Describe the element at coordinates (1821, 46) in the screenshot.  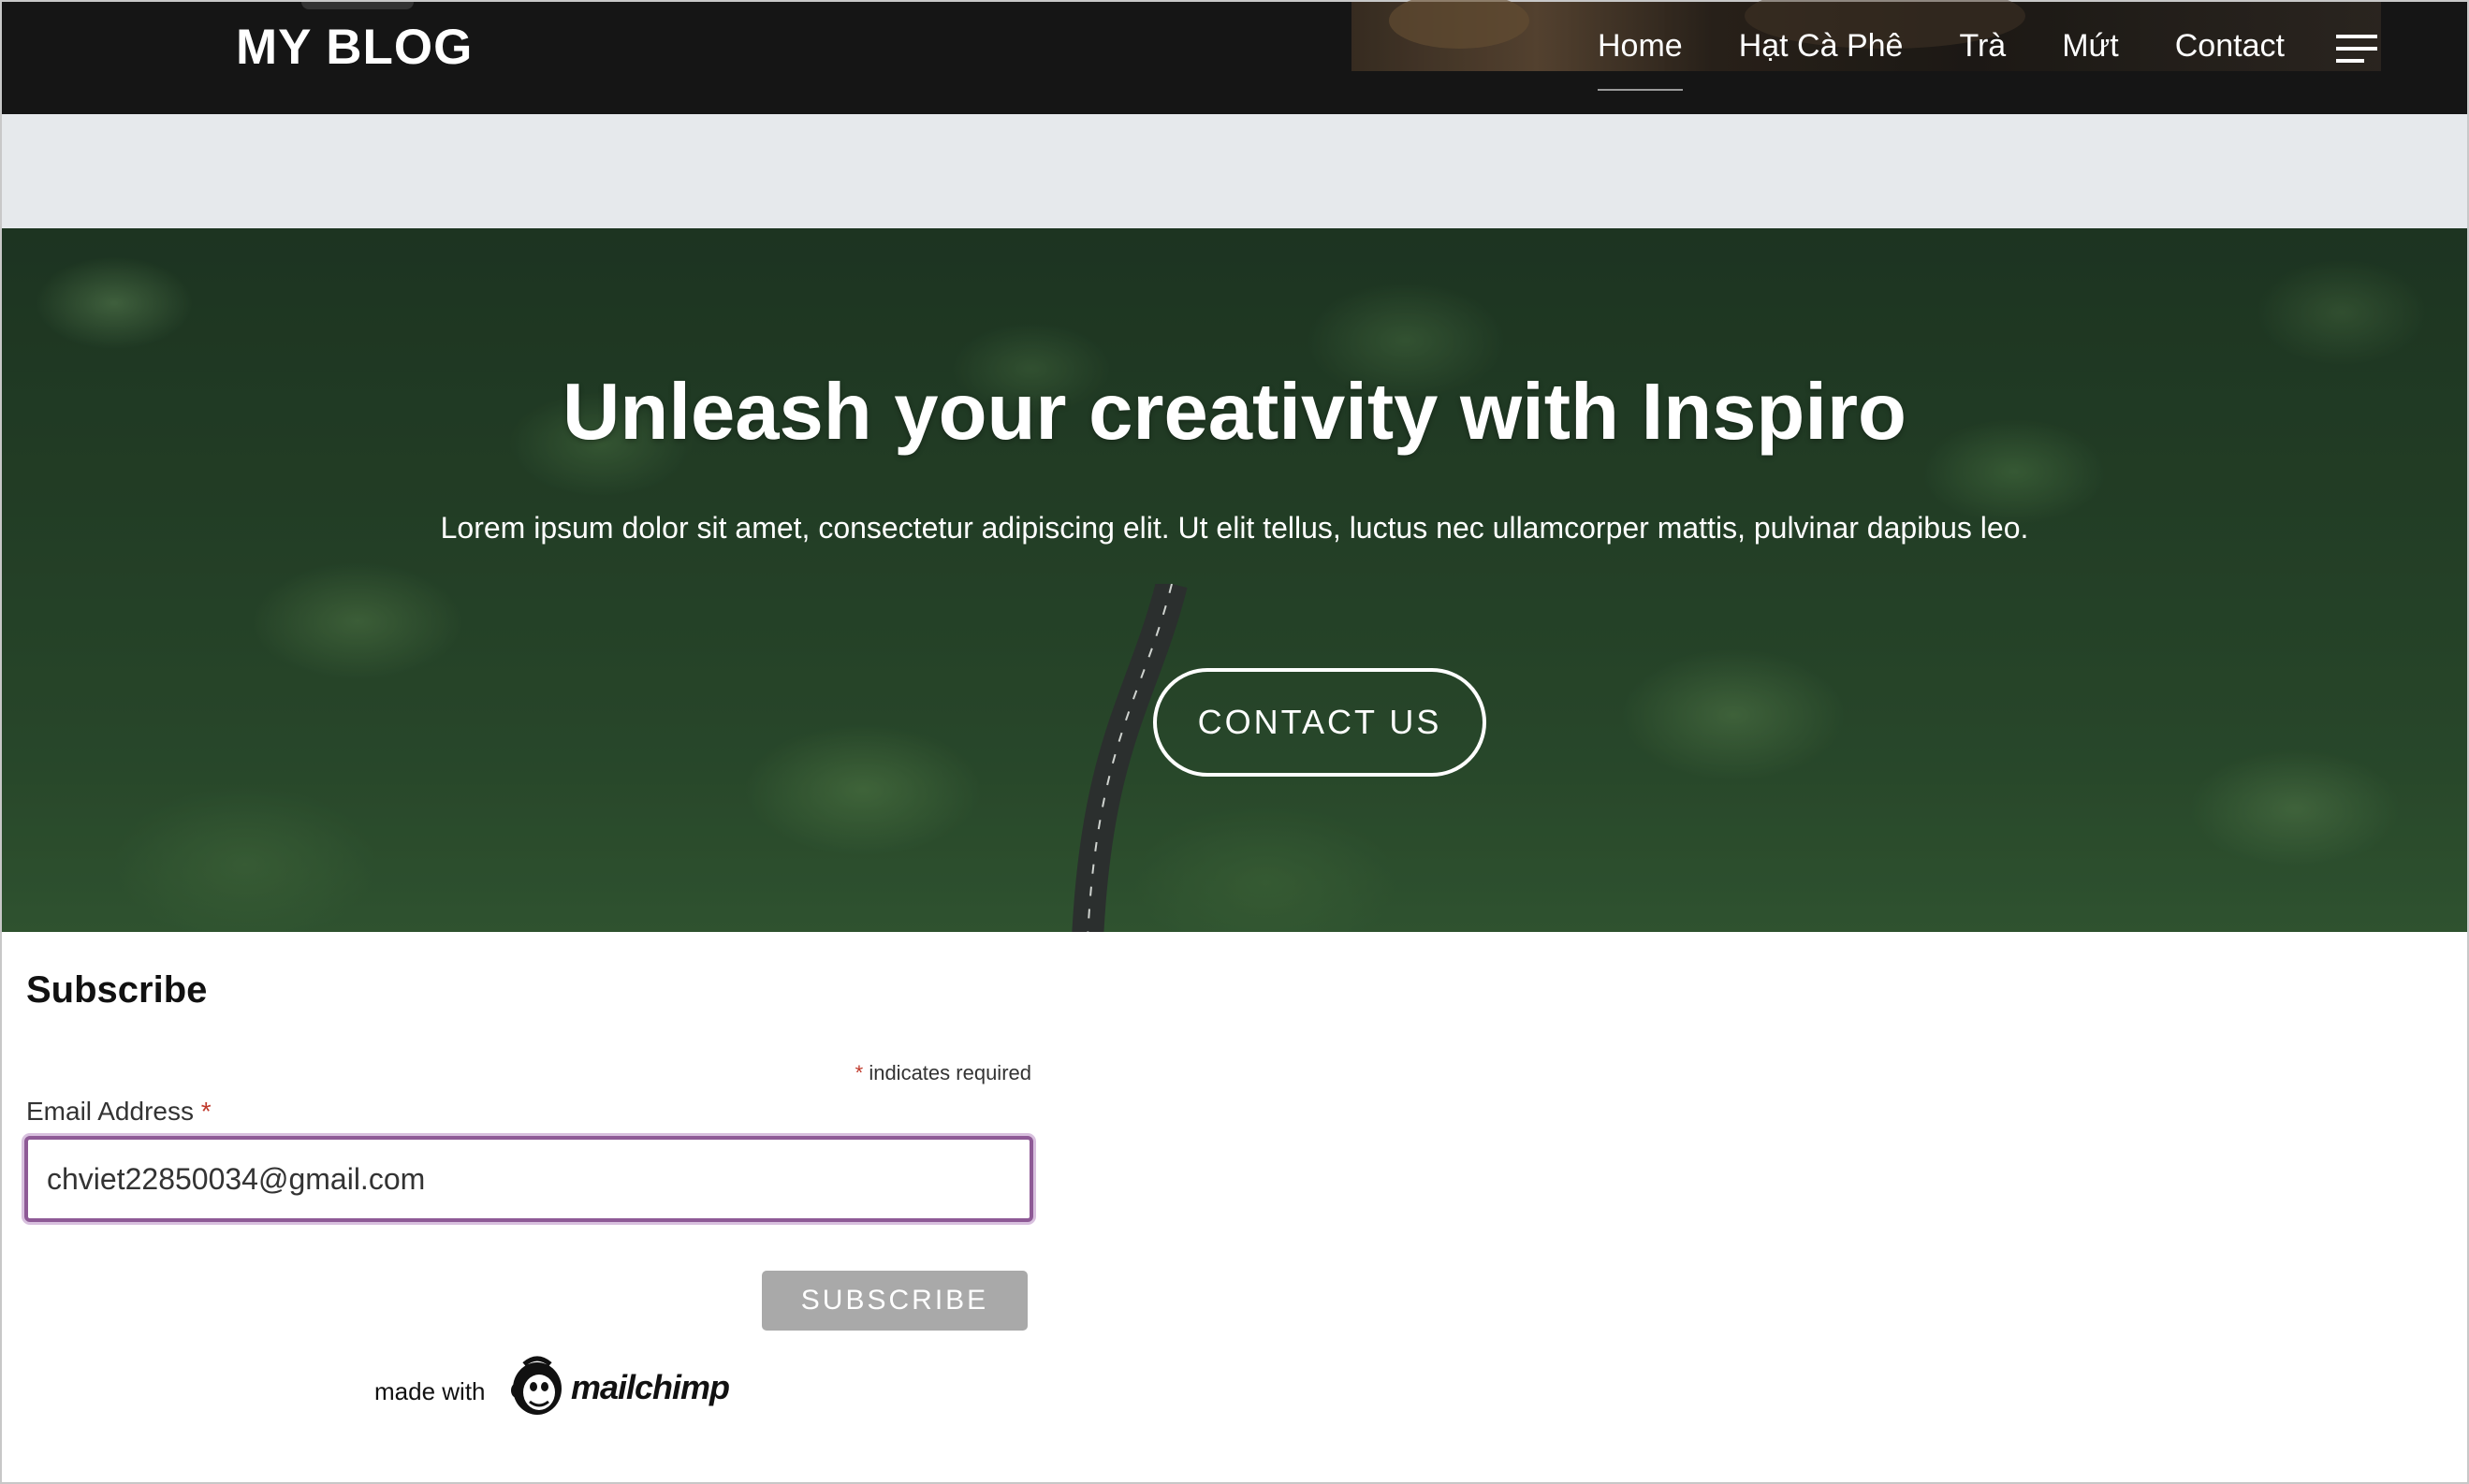
I see `nav-item-hat-ca-phe: Hạt Cà Phê` at that location.